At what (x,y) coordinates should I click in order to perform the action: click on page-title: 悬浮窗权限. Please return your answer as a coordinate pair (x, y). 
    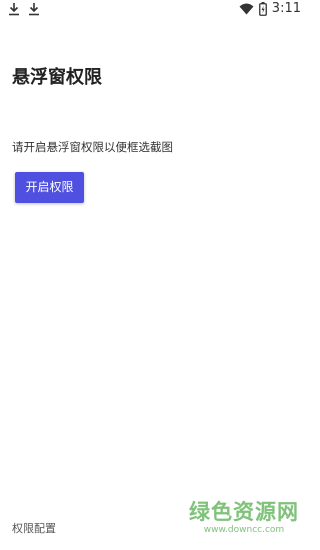
    Looking at the image, I should click on (57, 77).